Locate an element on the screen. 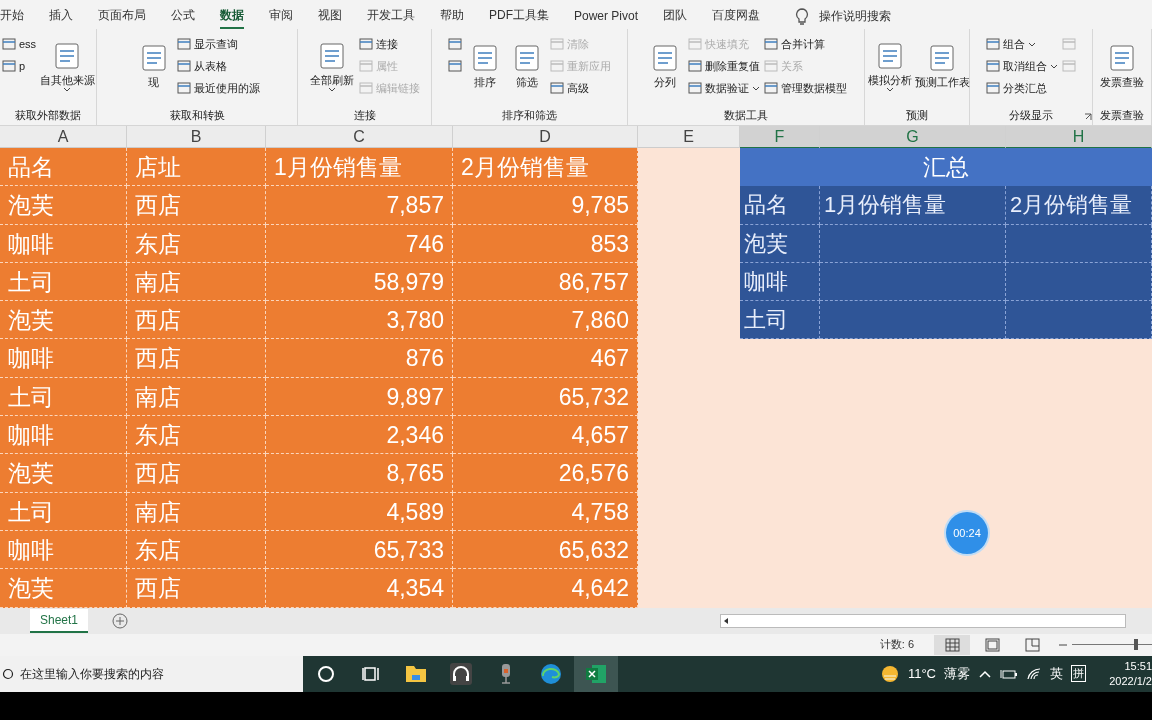 Image resolution: width=1152 pixels, height=720 pixels. ribbon-command: 连接 is located at coordinates (389, 44).